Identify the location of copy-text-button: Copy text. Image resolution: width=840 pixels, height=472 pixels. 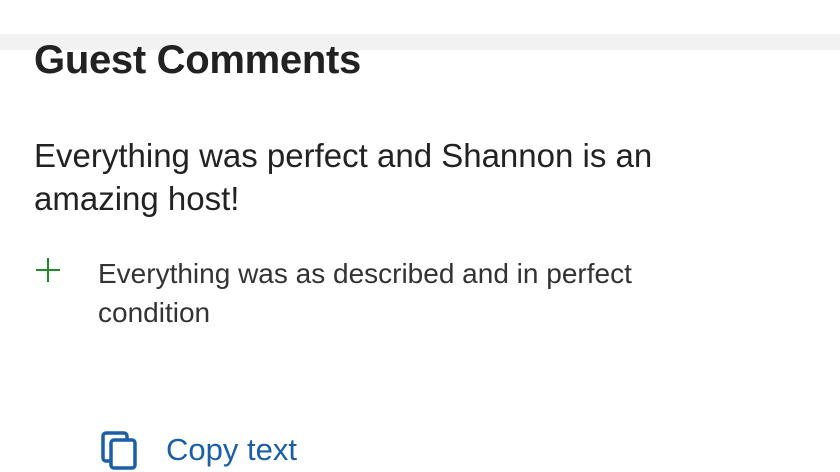
(198, 450).